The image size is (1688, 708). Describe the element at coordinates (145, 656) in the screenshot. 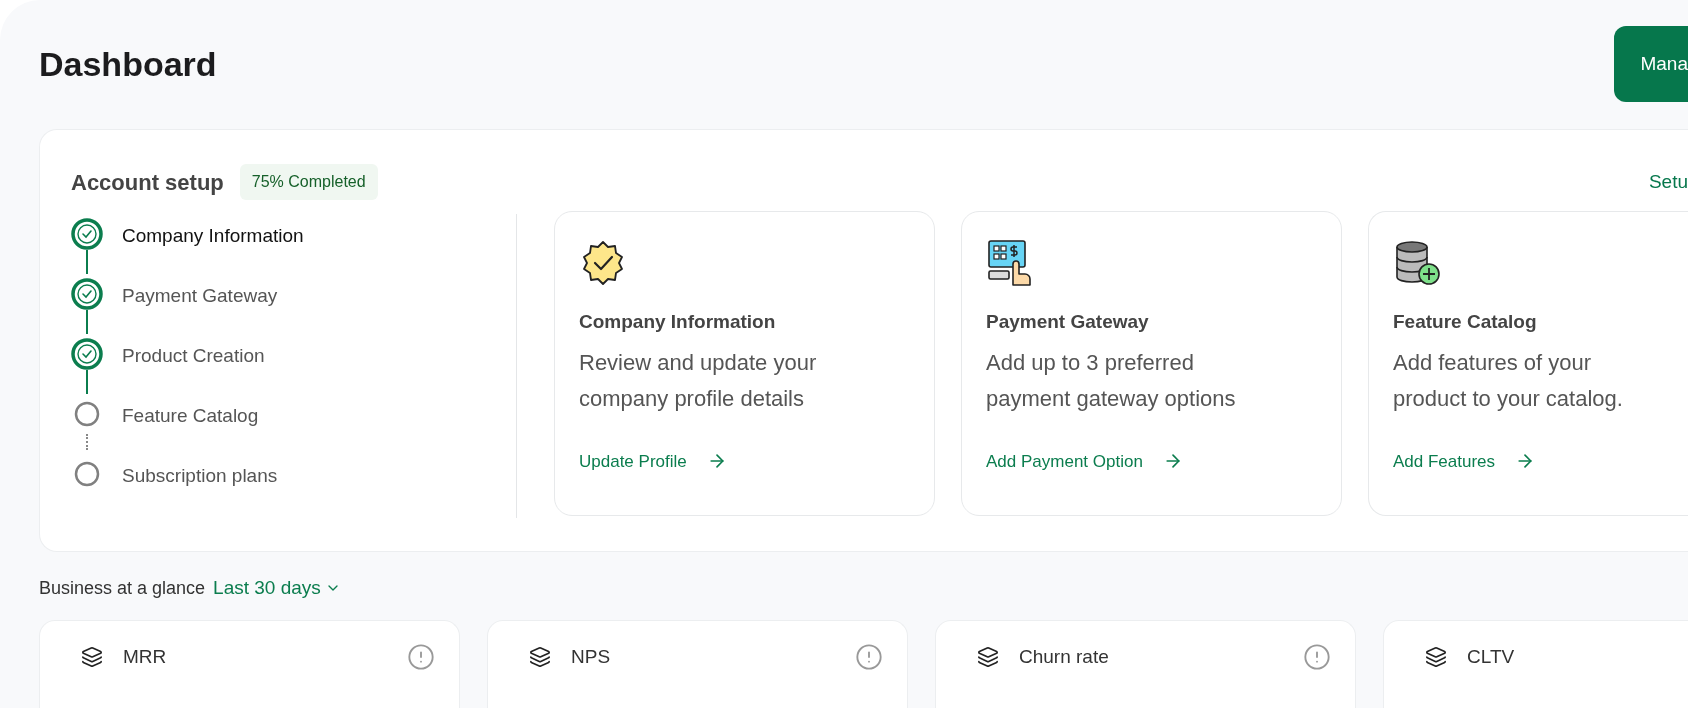

I see `metric-label: MRR` at that location.